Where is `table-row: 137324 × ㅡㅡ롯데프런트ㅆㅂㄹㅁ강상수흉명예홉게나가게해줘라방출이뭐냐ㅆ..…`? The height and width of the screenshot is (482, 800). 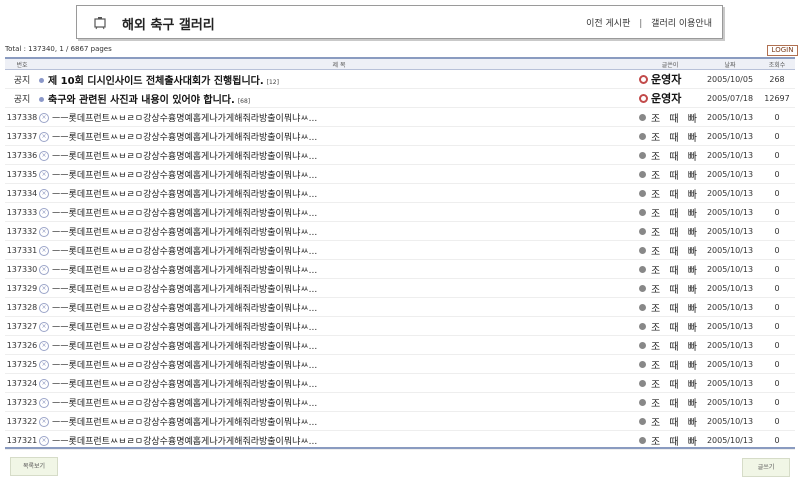
table-row: 137324 × ㅡㅡ롯데프런트ㅆㅂㄹㅁ강상수흉명예홉게나가게해줘라방출이뭐냐ㅆ..… is located at coordinates (400, 383).